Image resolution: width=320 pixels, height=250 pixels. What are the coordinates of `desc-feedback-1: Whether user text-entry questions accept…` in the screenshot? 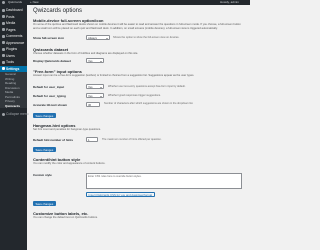 It's located at (147, 86).